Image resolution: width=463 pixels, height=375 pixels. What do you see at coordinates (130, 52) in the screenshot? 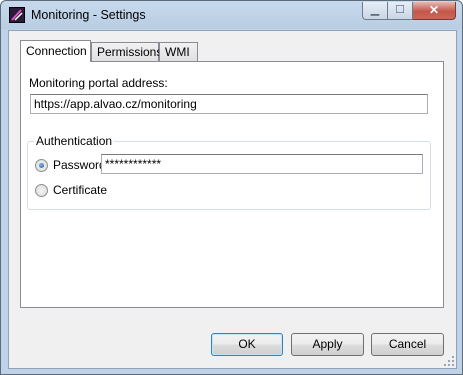
I see `tab-label: Permissions` at bounding box center [130, 52].